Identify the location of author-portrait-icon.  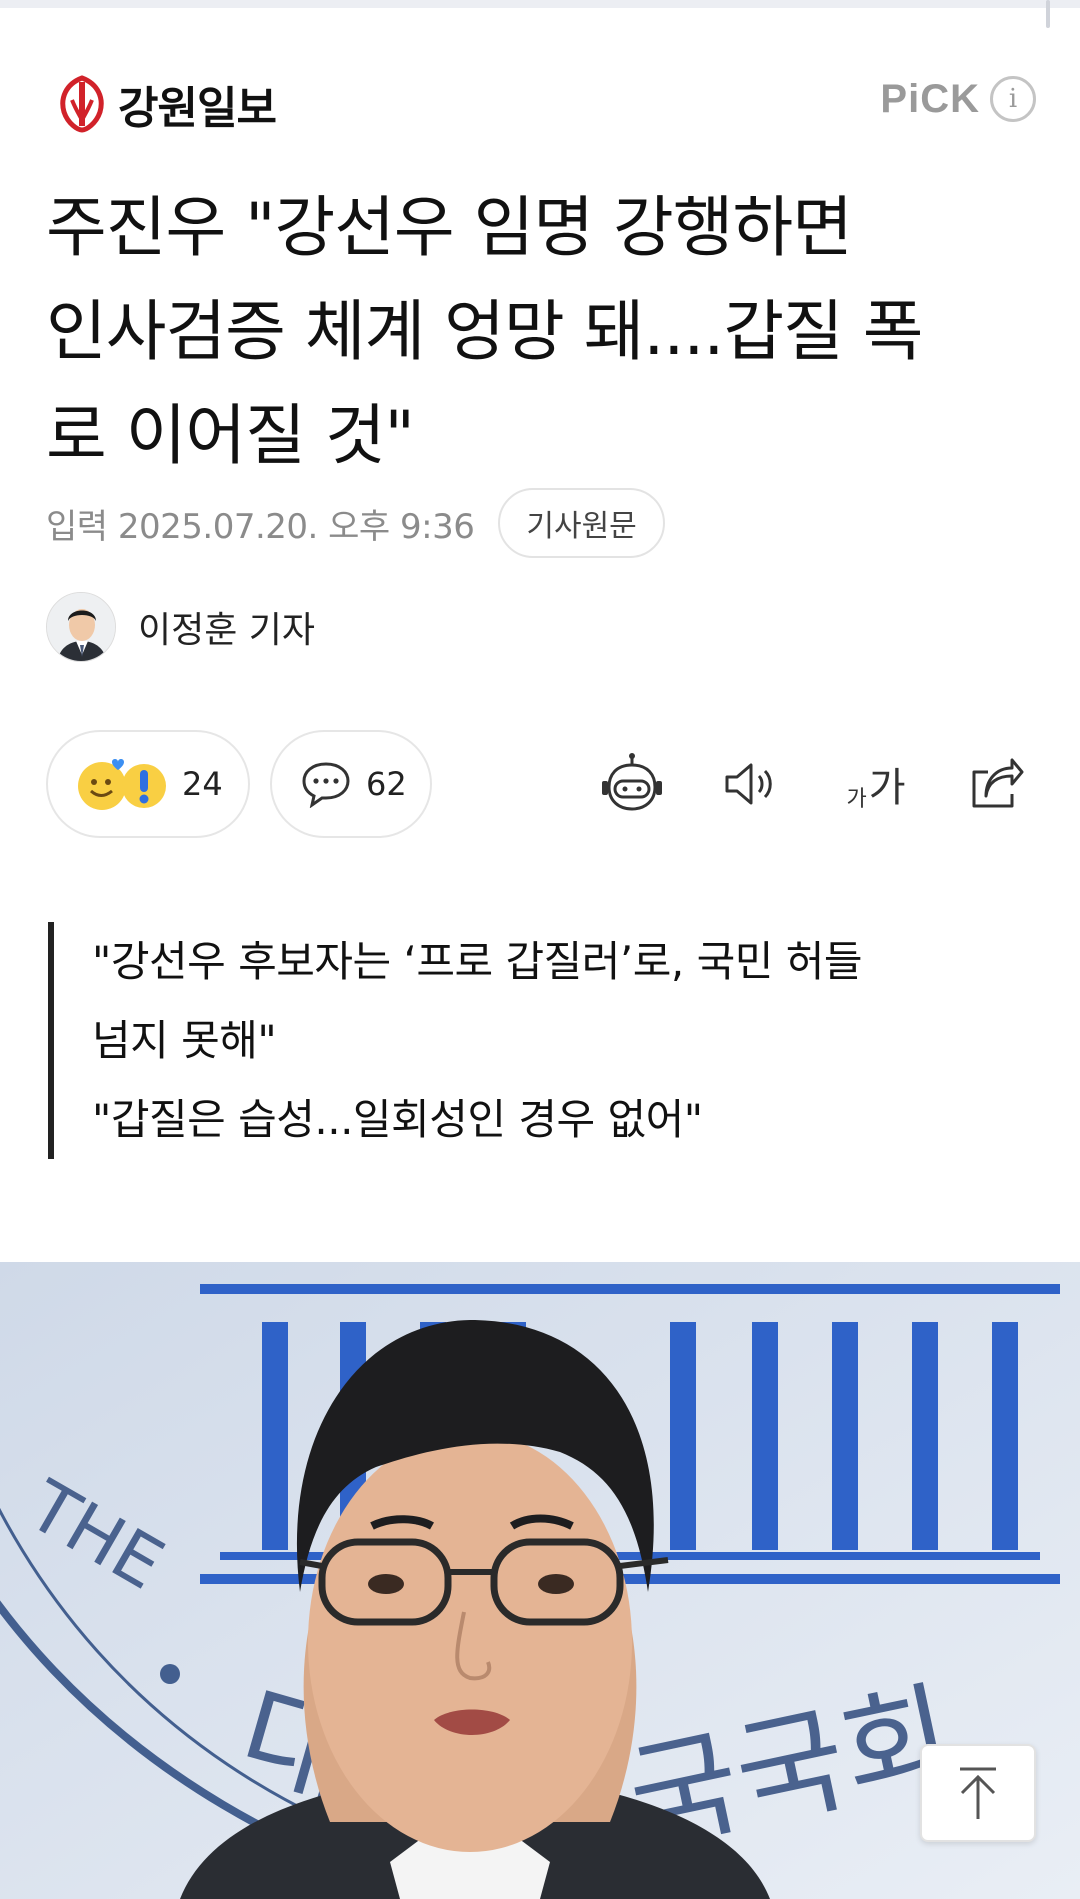
(81, 627).